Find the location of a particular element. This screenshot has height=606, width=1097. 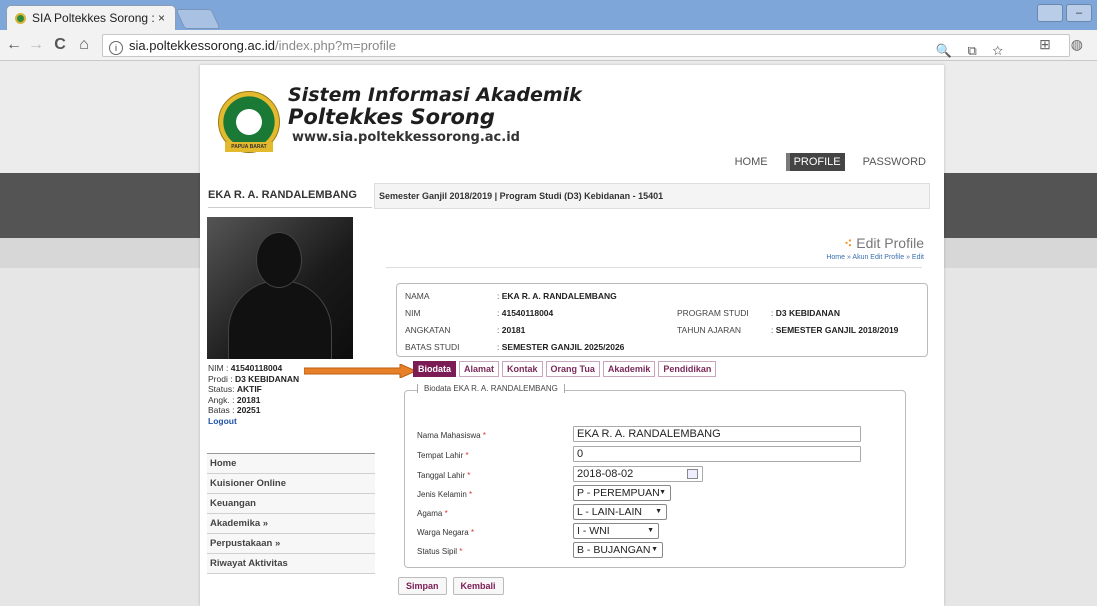

back-button: Kembali is located at coordinates (478, 586).